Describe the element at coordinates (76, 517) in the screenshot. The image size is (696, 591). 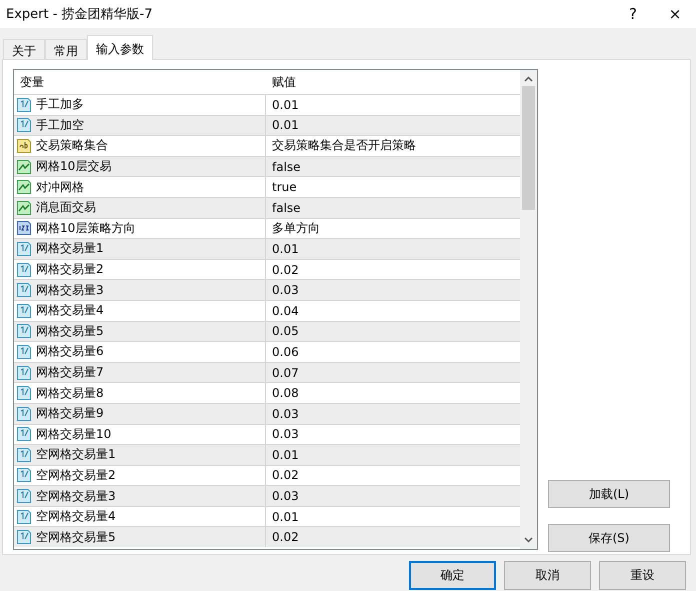
I see `parameter-name: 空网格交易量4` at that location.